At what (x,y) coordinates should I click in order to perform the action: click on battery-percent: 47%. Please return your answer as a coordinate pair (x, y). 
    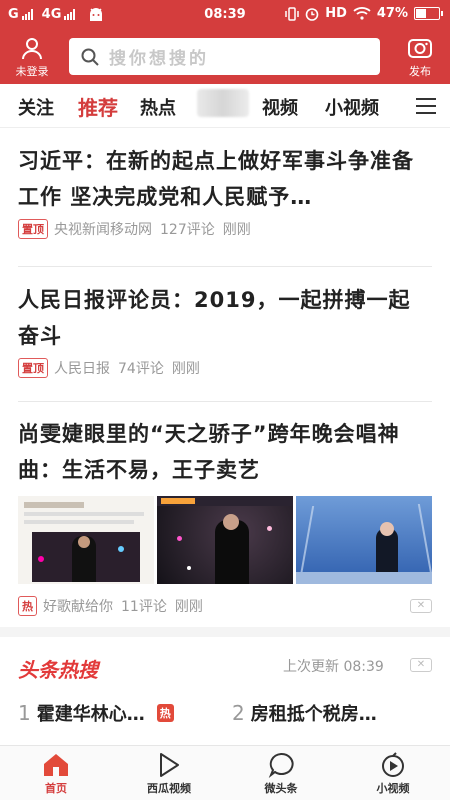
    Looking at the image, I should click on (392, 13).